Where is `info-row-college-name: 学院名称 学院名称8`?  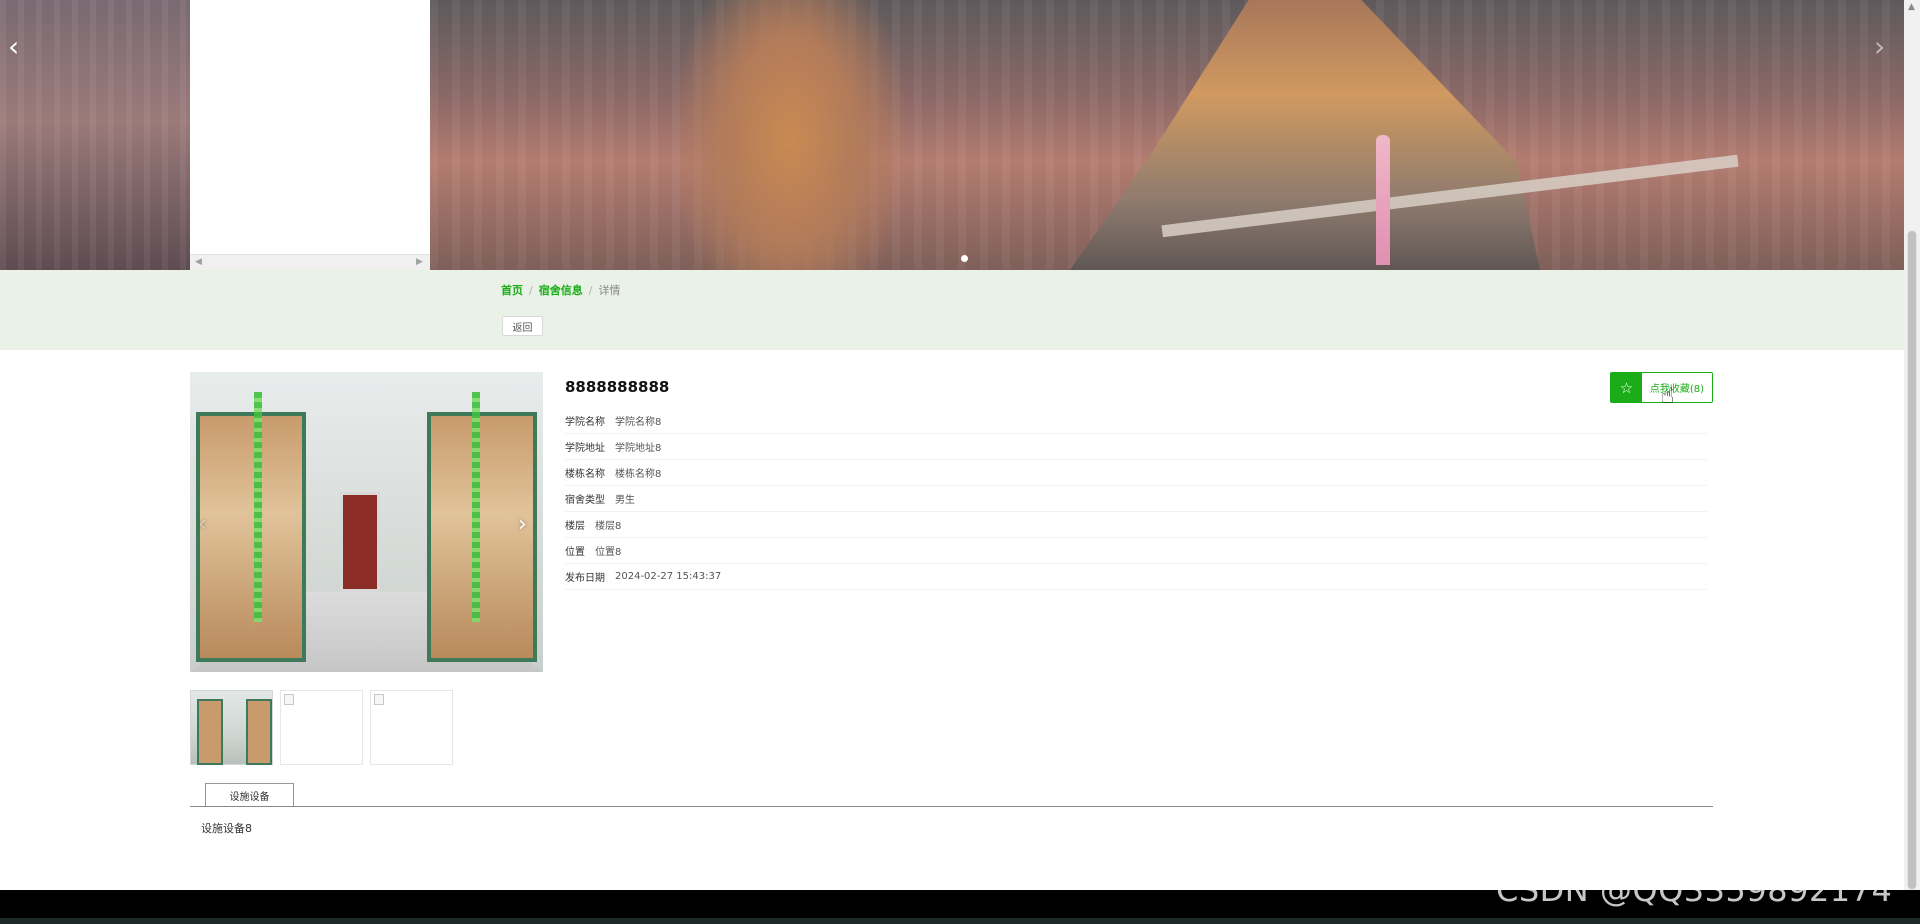 info-row-college-name: 学院名称 学院名称8 is located at coordinates (1136, 421).